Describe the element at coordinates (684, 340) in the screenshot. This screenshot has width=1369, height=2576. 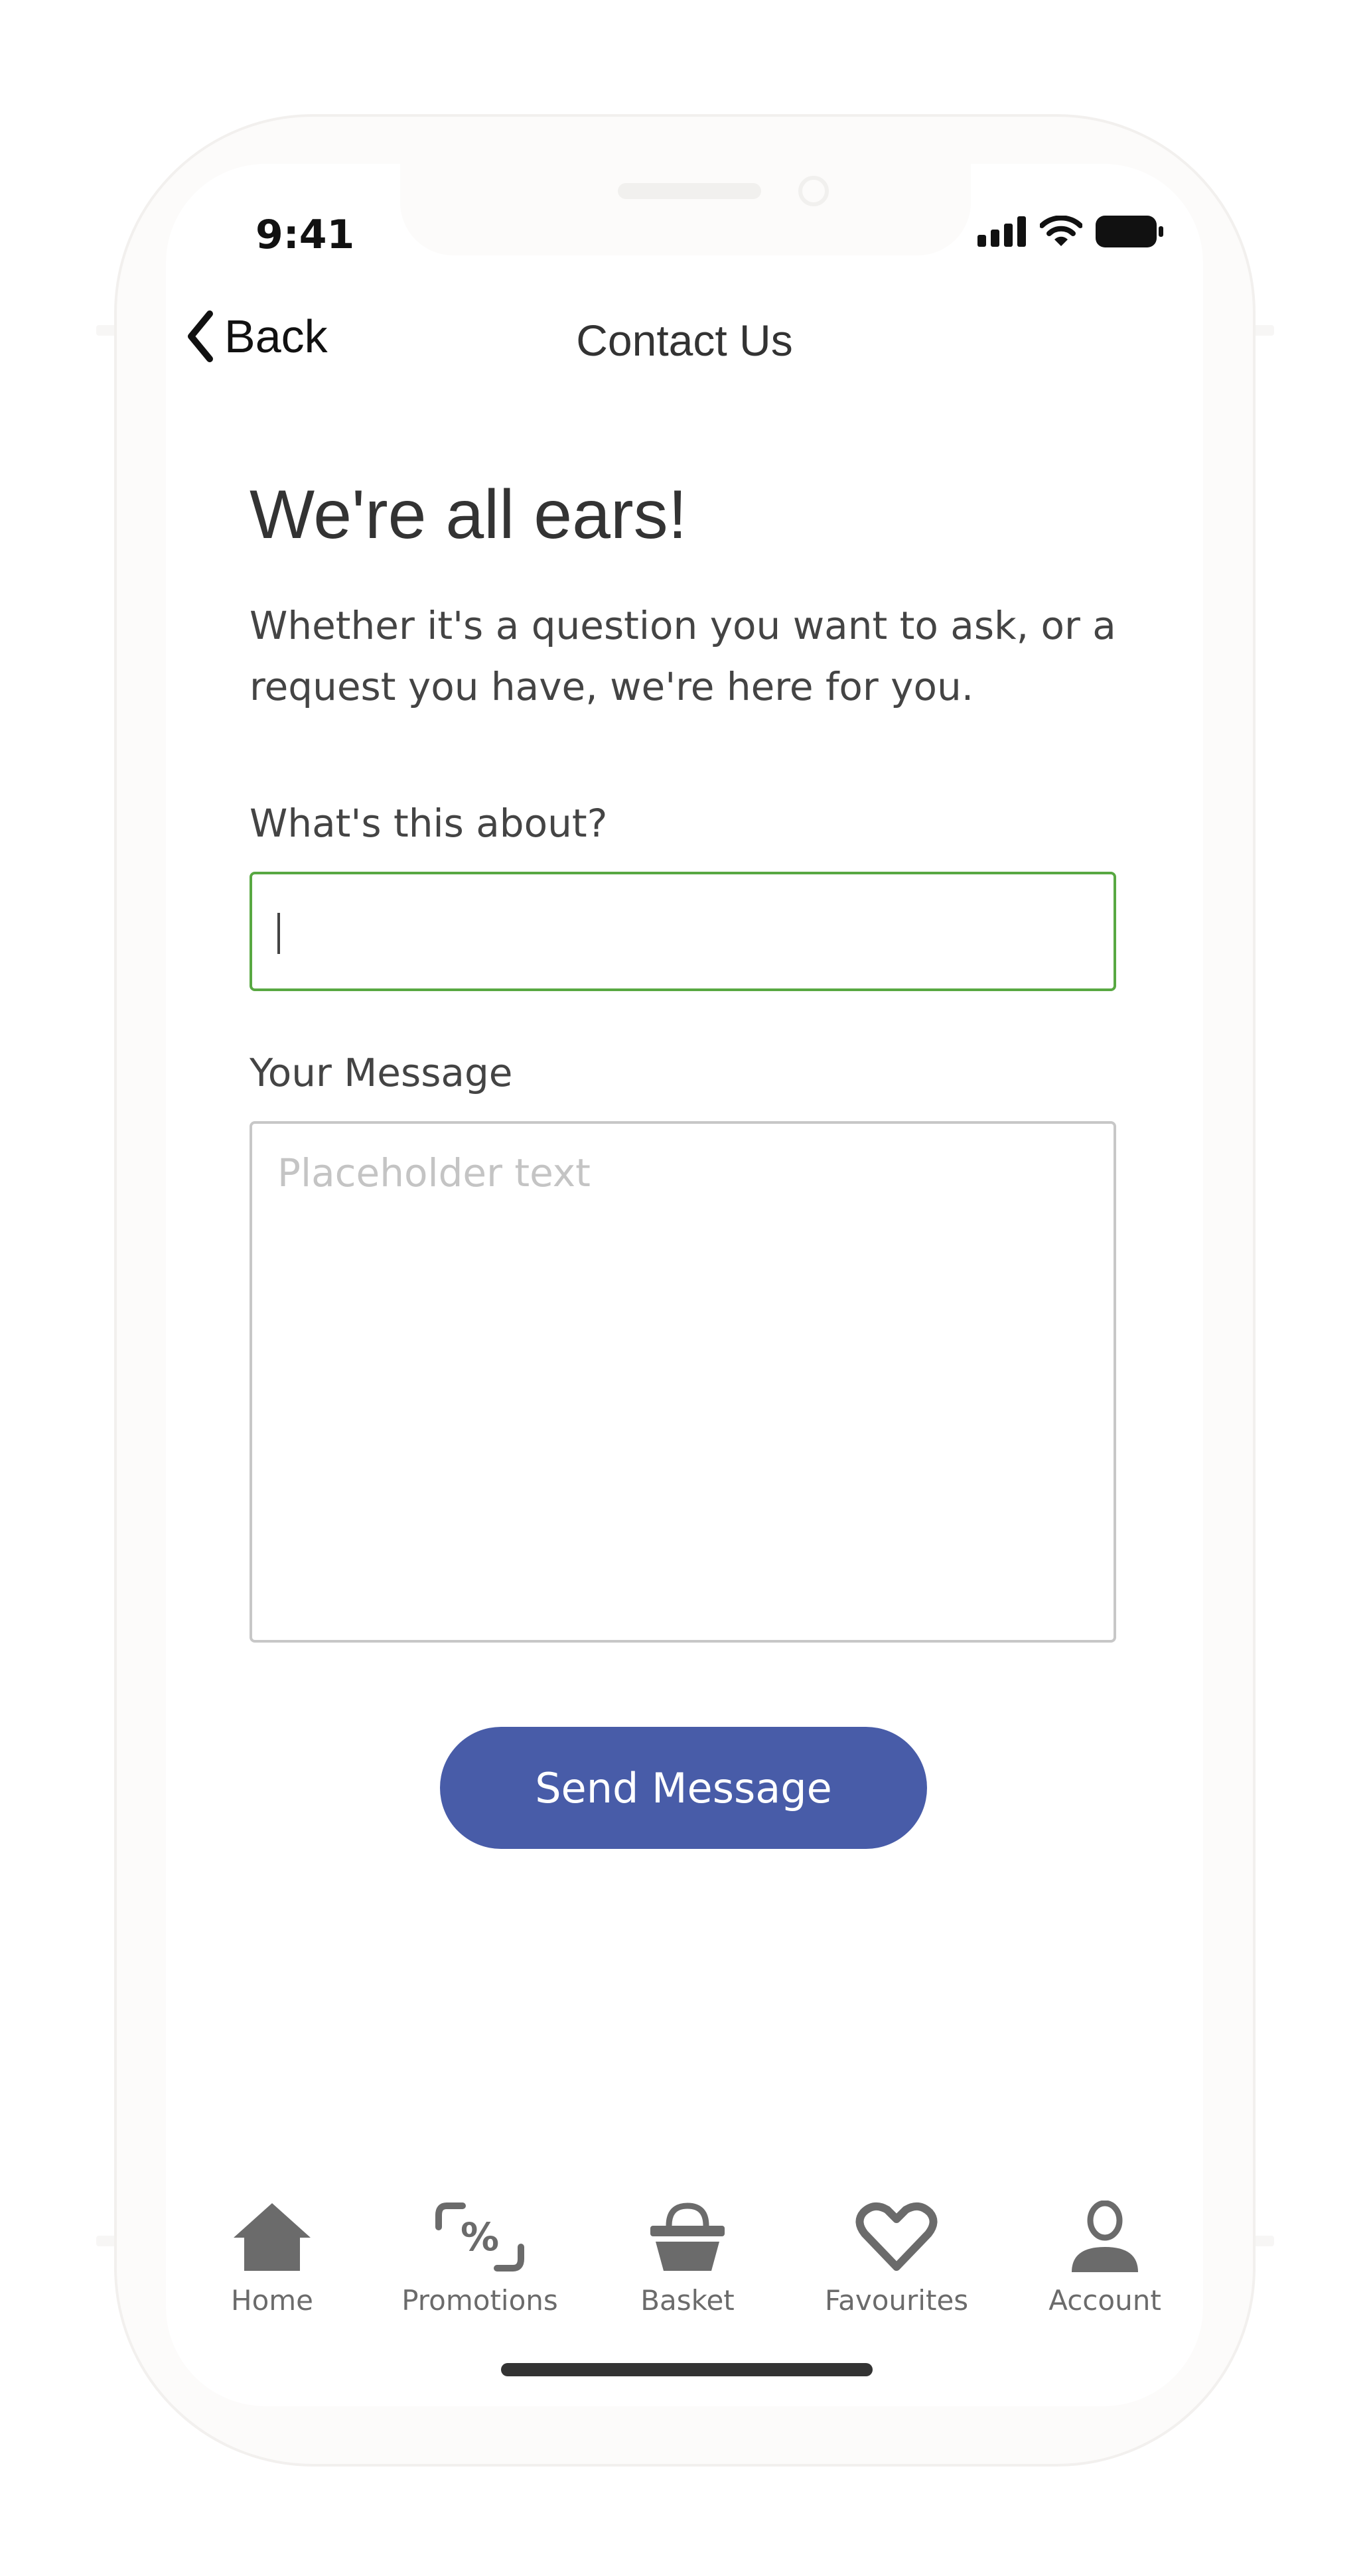
I see `page-title: Contact Us` at that location.